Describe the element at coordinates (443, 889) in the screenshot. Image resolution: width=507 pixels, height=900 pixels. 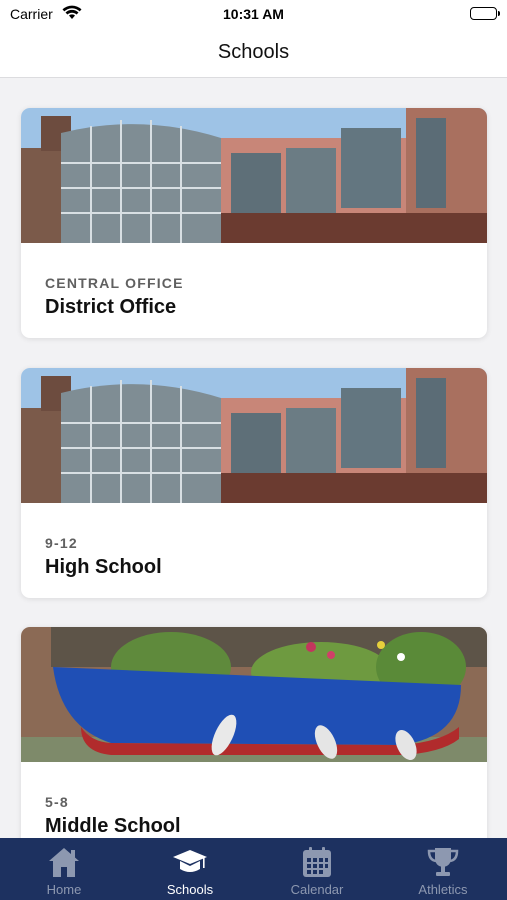
I see `tab-label: Athletics` at that location.